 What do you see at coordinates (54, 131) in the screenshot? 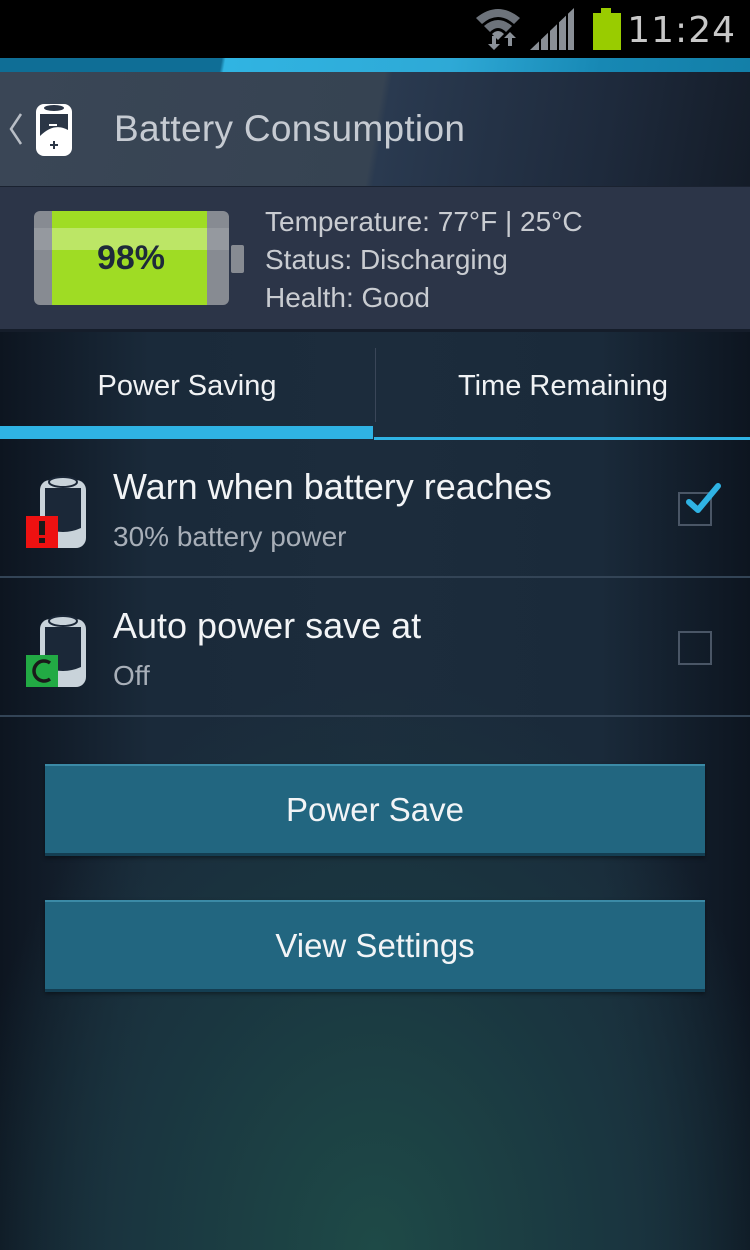
I see `battery-icon` at bounding box center [54, 131].